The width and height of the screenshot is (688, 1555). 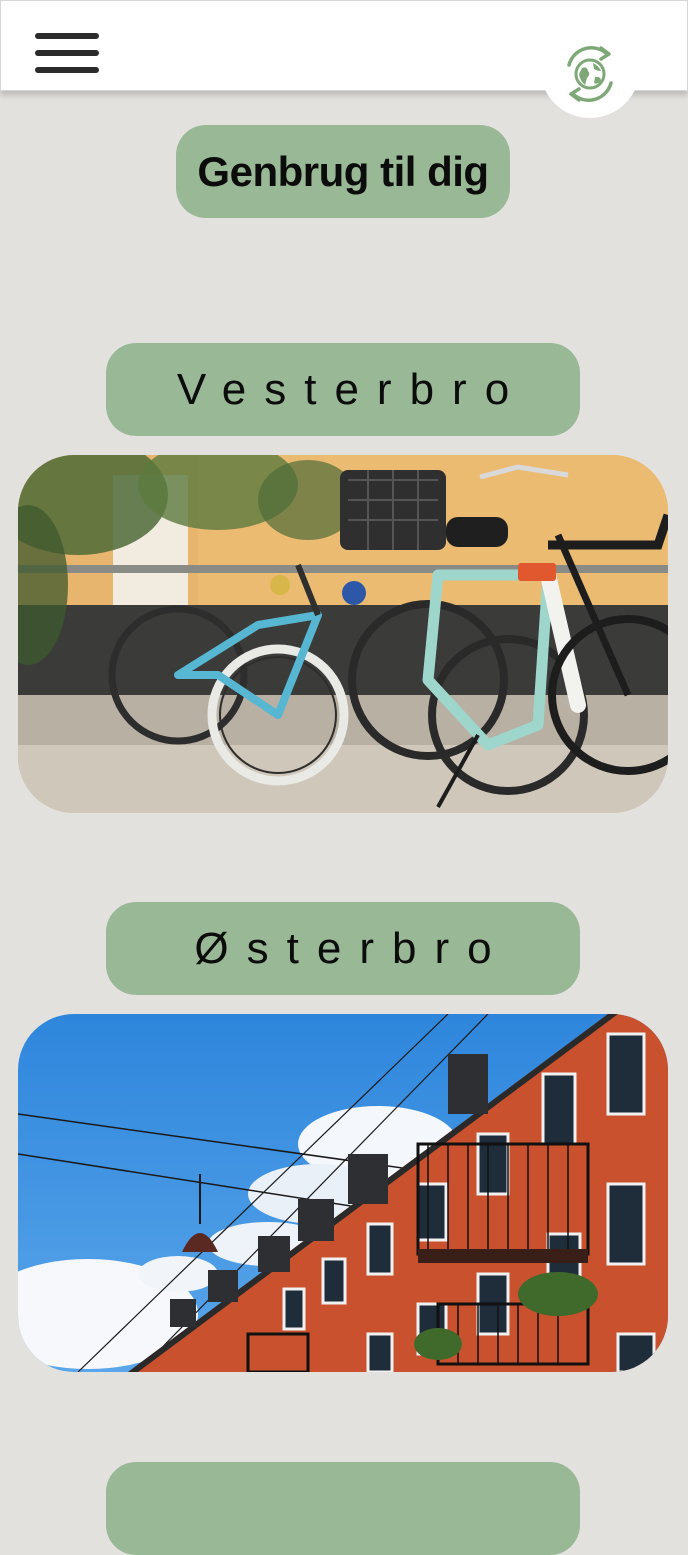 I want to click on logo-badge, so click(x=590, y=62).